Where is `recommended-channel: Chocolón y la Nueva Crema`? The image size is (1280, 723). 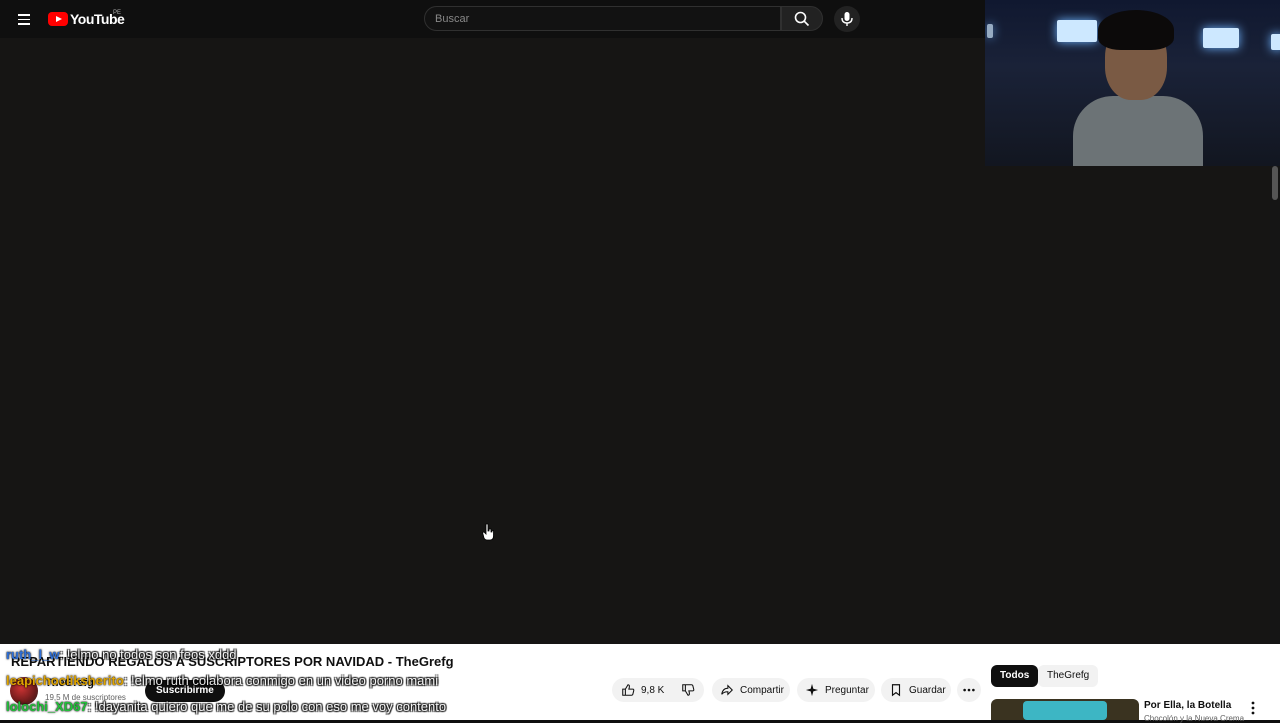
recommended-channel: Chocolón y la Nueva Crema is located at coordinates (1194, 718).